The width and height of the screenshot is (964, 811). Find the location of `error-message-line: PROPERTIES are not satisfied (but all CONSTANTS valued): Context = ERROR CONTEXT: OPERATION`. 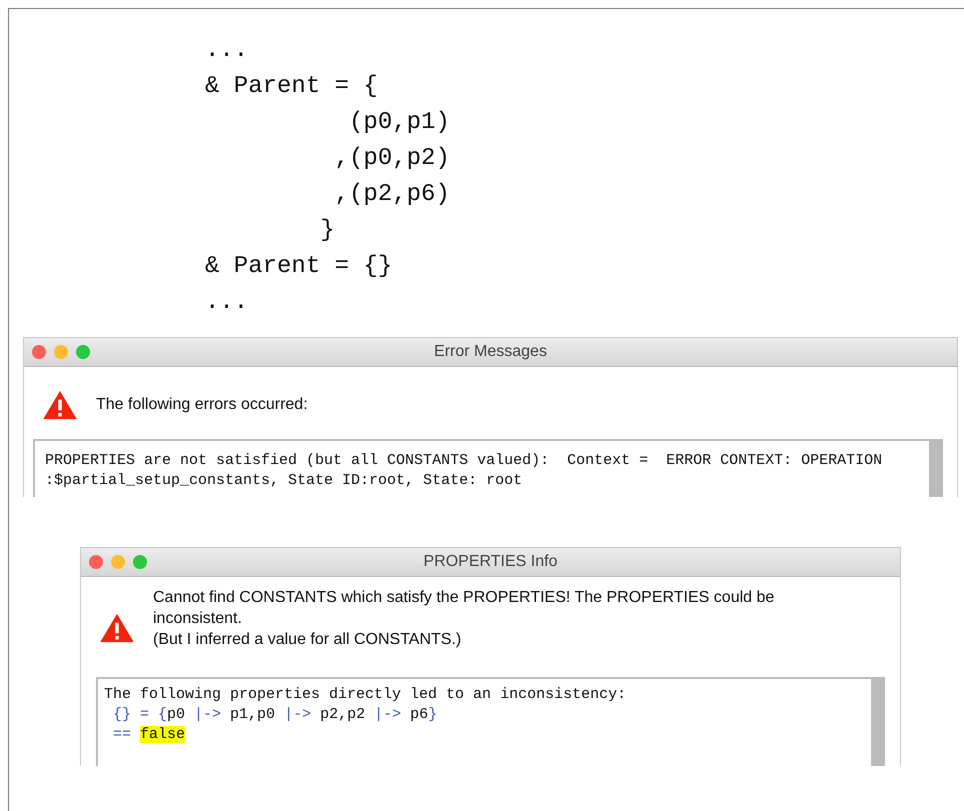

error-message-line: PROPERTIES are not satisfied (but all CONSTANTS valued): Context = ERROR CONTEXT: OPERATION is located at coordinates (464, 461).